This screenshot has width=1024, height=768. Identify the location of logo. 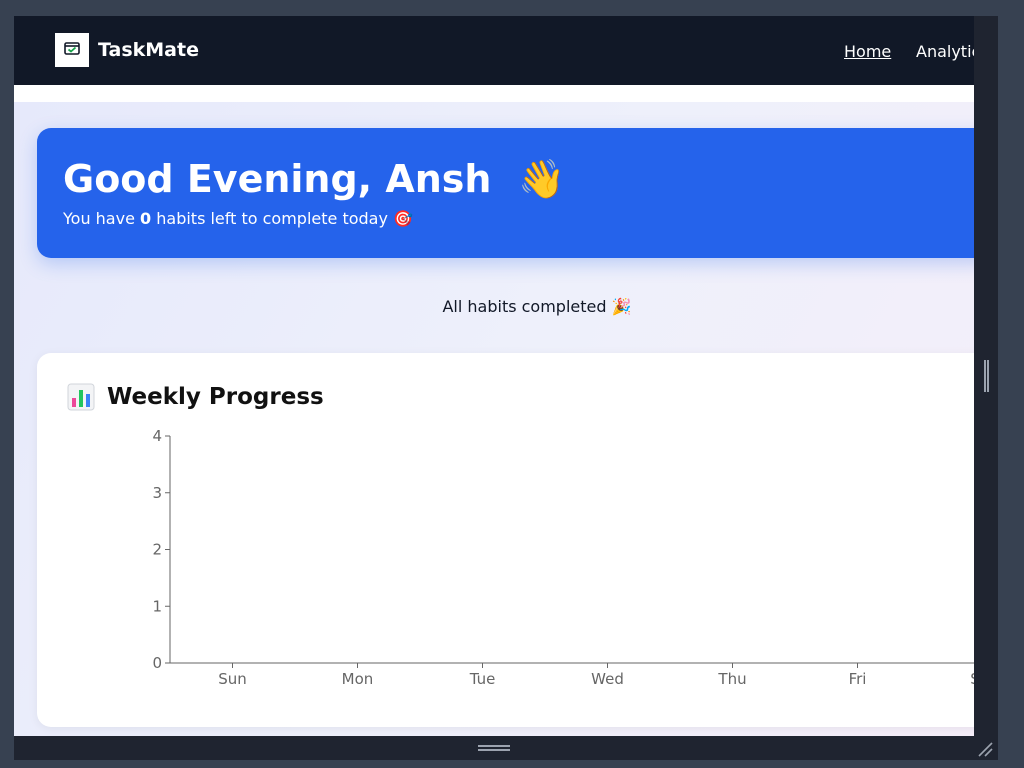
(72, 50).